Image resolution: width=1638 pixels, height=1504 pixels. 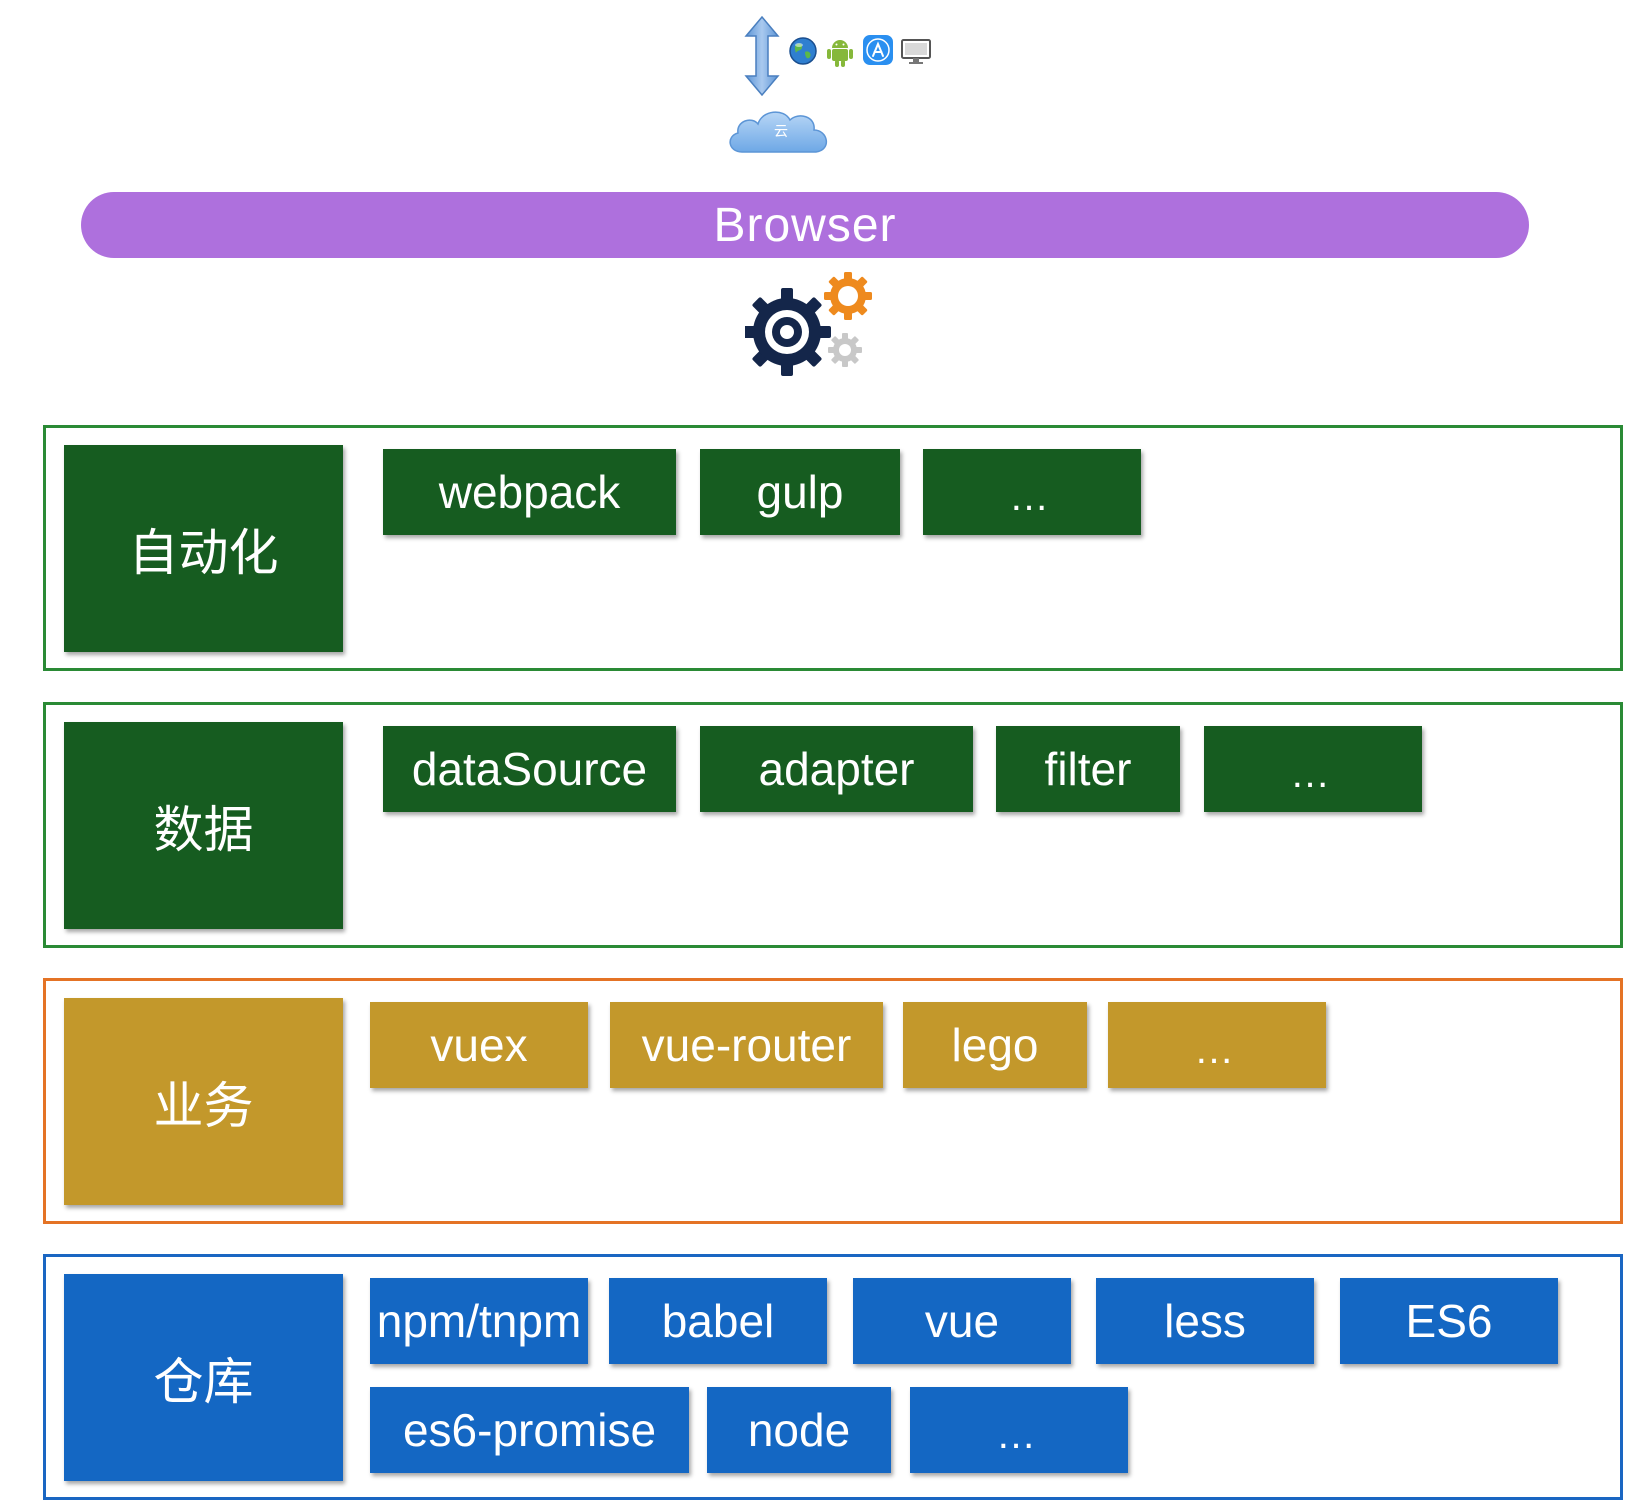 I want to click on item-vue: vue, so click(x=962, y=1321).